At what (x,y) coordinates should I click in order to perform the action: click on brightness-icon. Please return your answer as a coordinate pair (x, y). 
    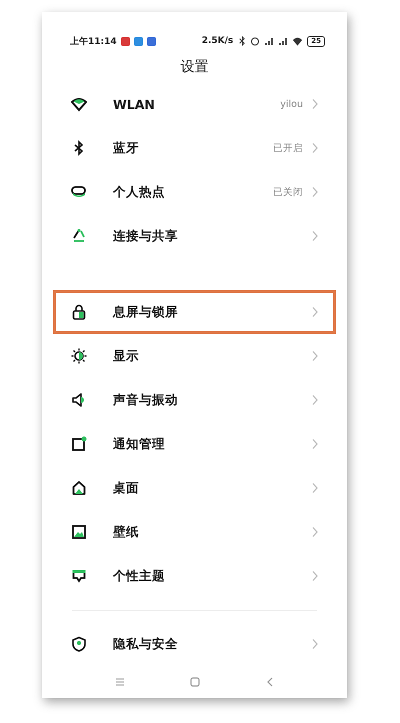
    Looking at the image, I should click on (79, 356).